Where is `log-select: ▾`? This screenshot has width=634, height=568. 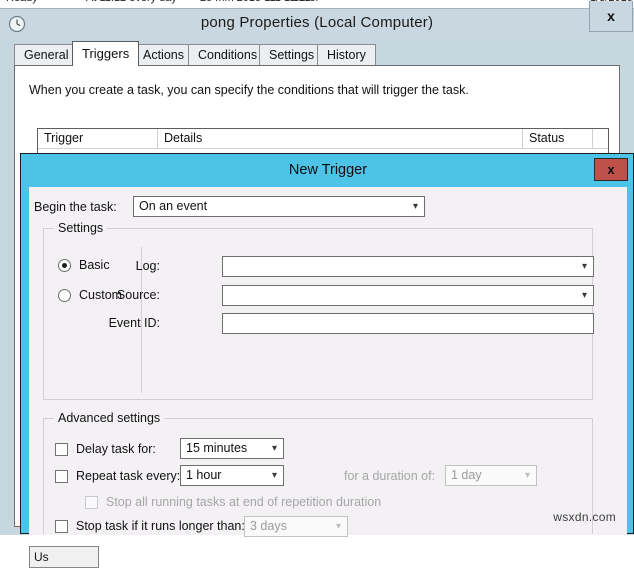 log-select: ▾ is located at coordinates (408, 266).